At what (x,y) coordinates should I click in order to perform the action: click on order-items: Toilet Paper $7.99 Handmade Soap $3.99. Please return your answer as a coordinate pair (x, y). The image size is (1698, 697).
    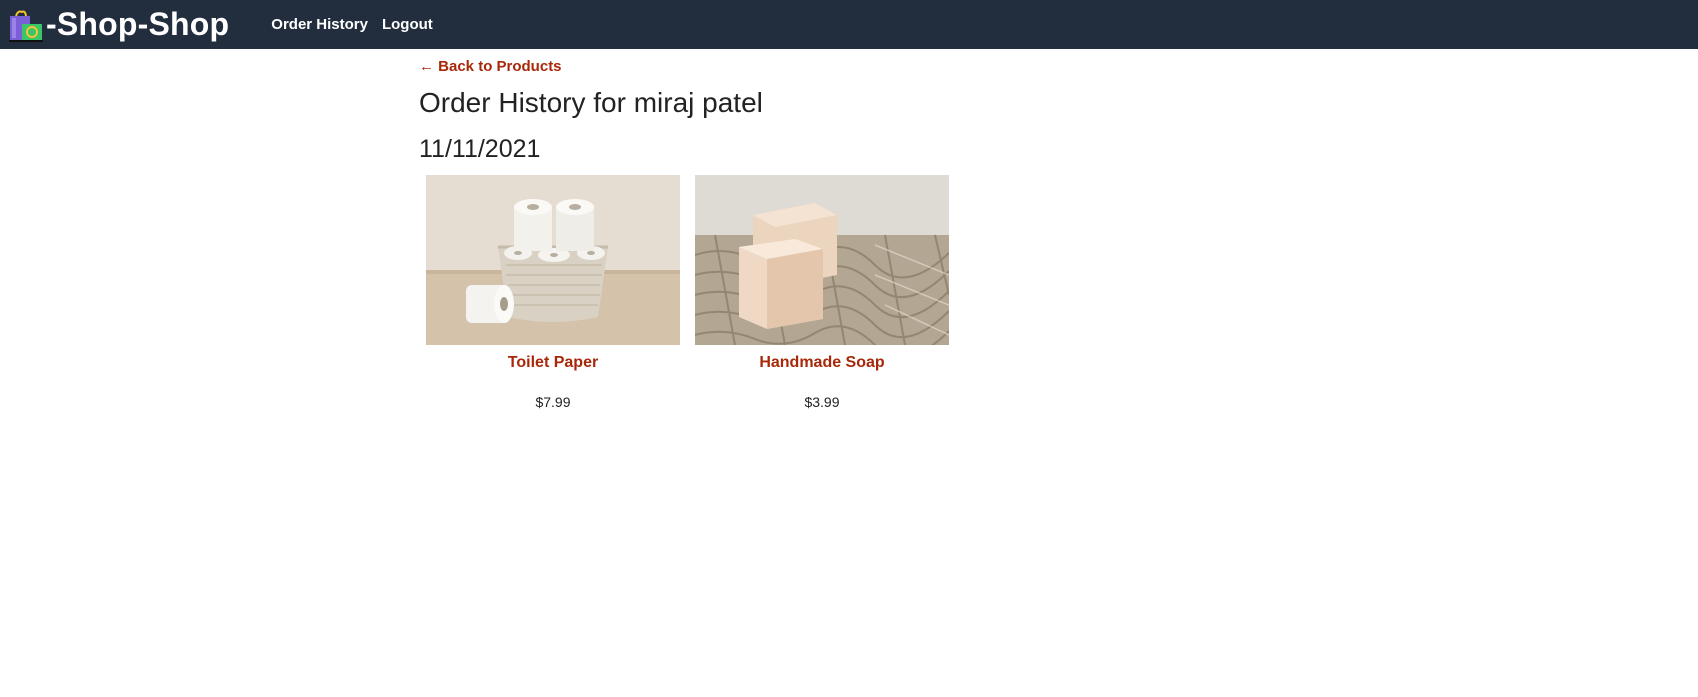
    Looking at the image, I should click on (702, 292).